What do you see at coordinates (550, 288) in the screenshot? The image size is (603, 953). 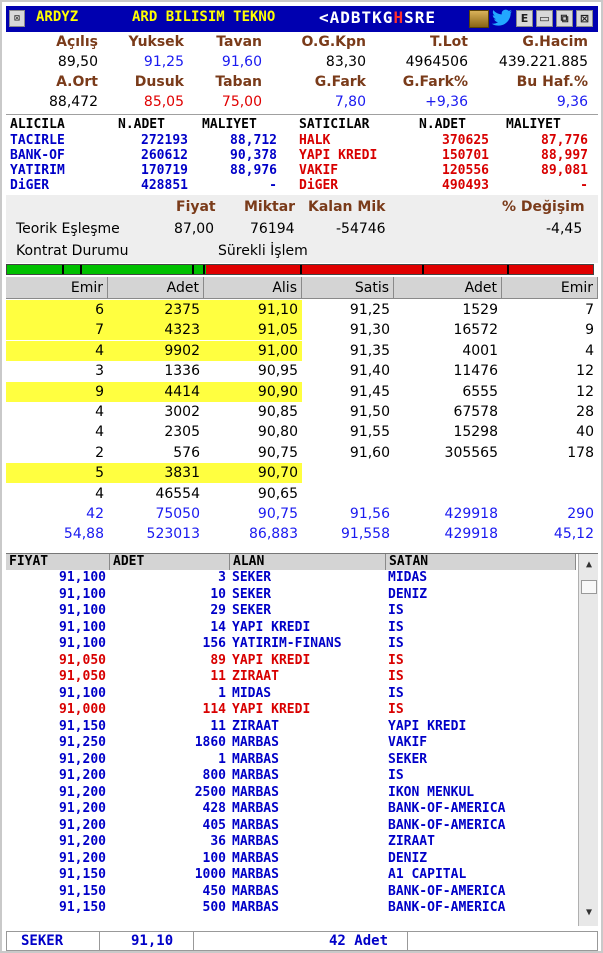 I see `col-sell-orders: Emir` at bounding box center [550, 288].